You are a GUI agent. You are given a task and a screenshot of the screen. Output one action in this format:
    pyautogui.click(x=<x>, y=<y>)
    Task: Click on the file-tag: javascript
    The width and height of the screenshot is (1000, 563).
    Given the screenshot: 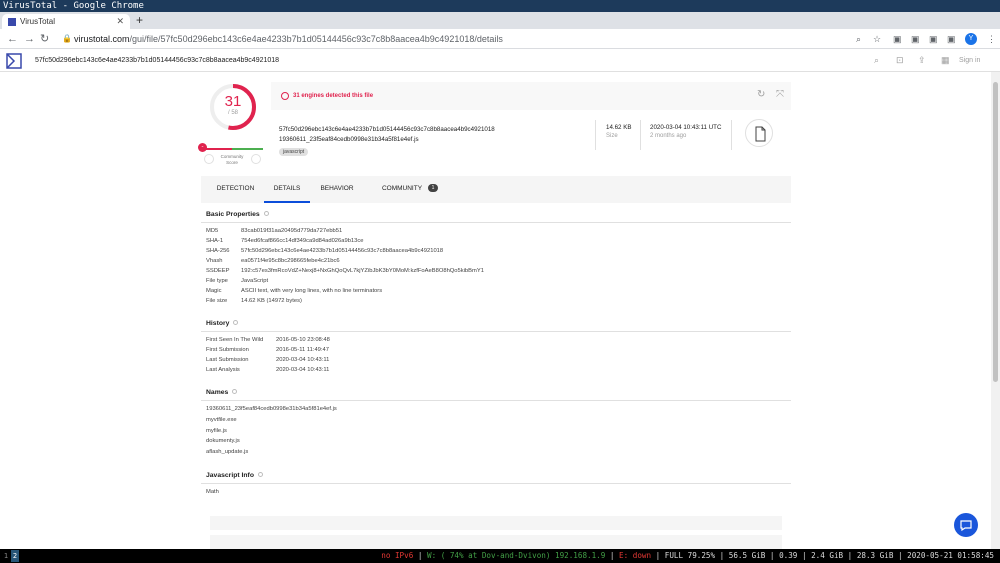 What is the action you would take?
    pyautogui.click(x=294, y=152)
    